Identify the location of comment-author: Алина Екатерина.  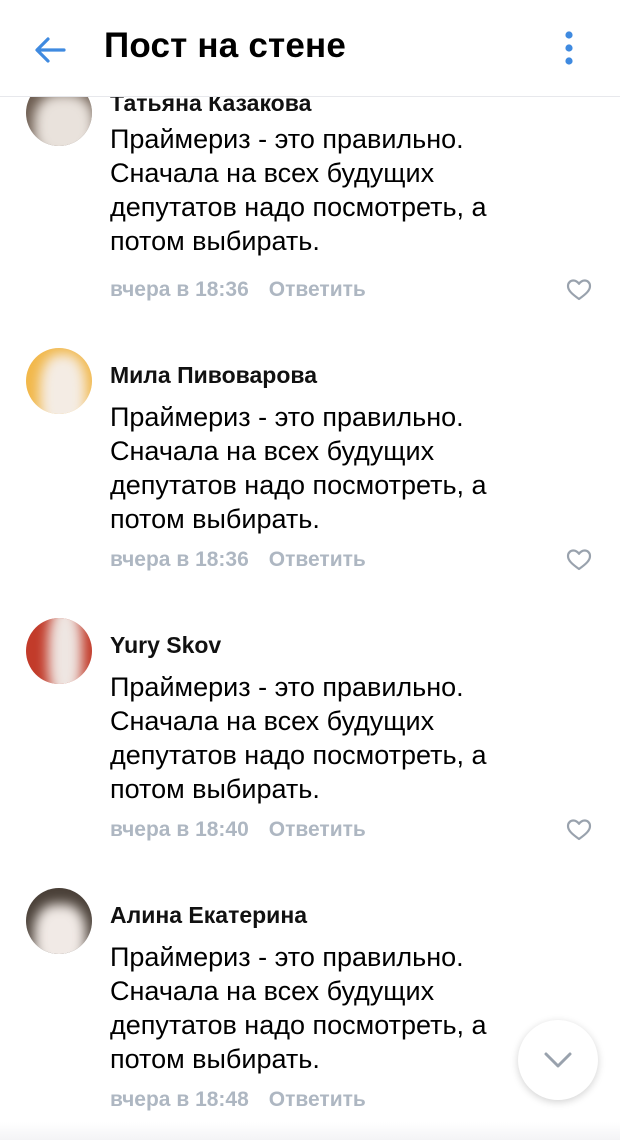
(208, 915).